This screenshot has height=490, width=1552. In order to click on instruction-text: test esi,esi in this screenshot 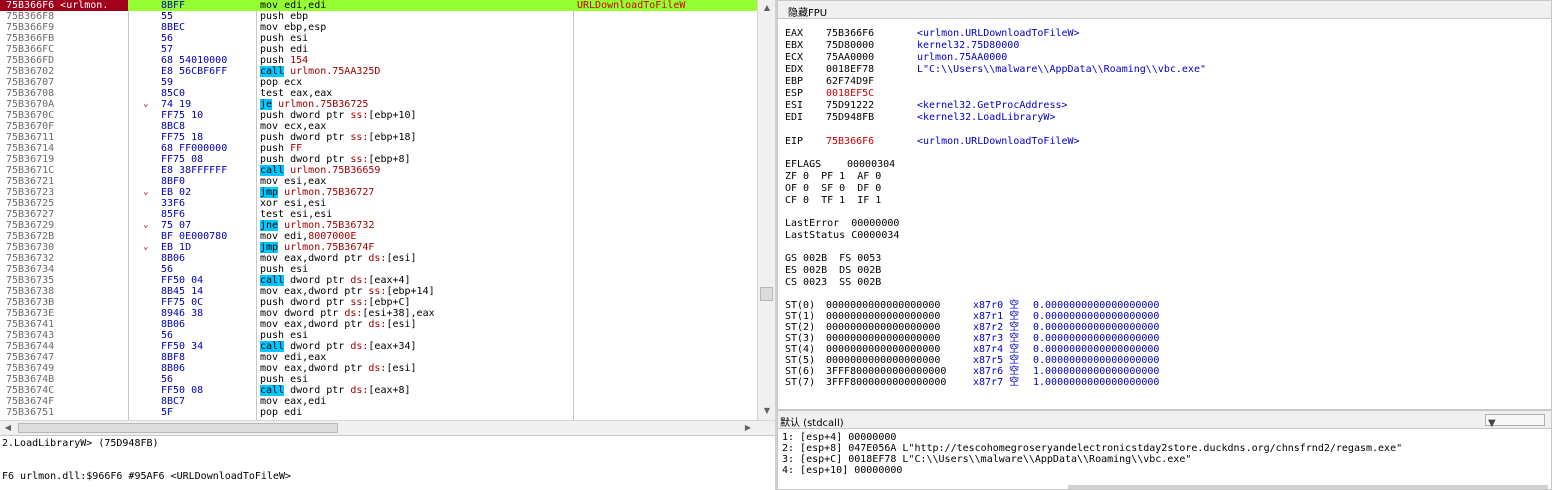, I will do `click(296, 214)`.